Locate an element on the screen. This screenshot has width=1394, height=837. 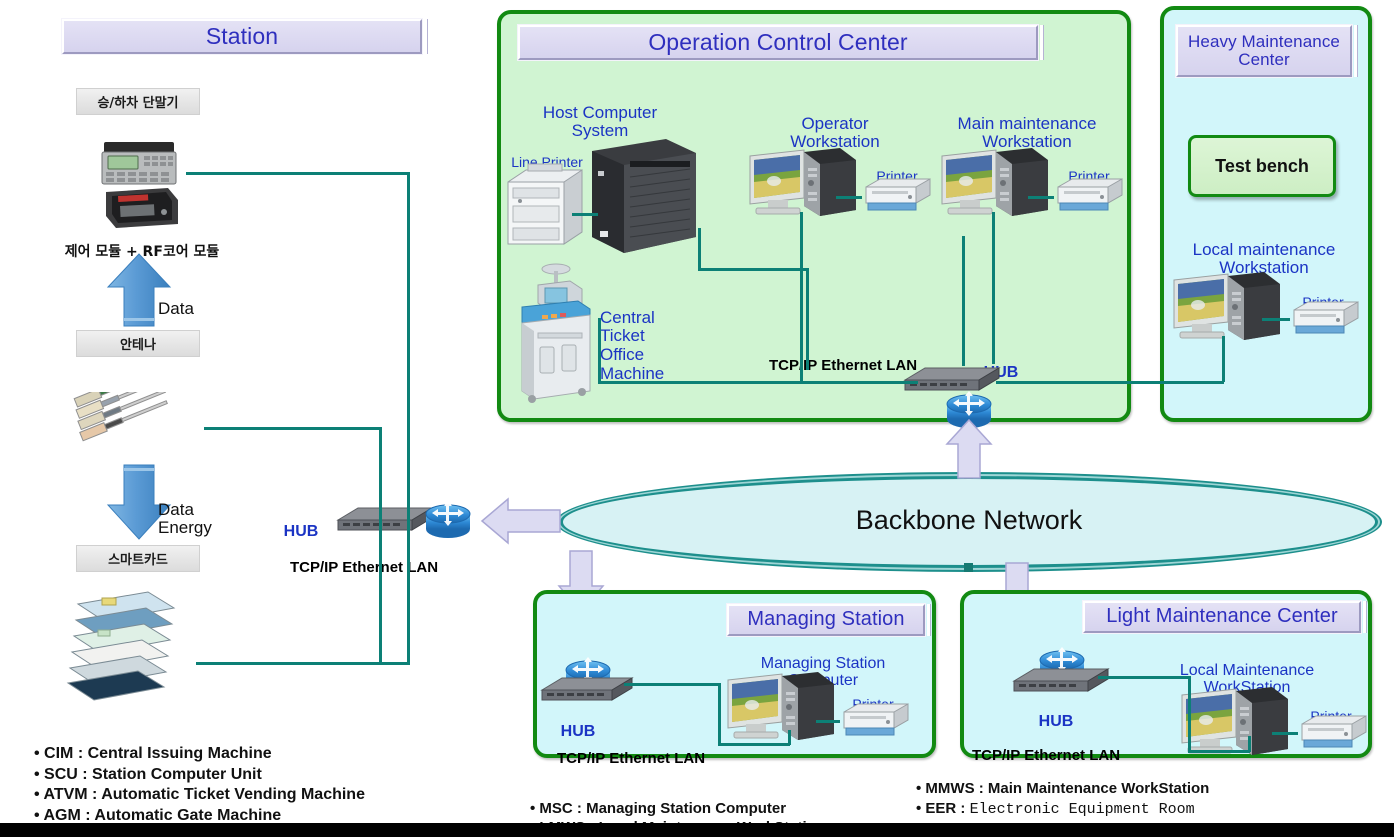
legend-eer-expansion: Electronic Equipment Room is located at coordinates (1082, 809).